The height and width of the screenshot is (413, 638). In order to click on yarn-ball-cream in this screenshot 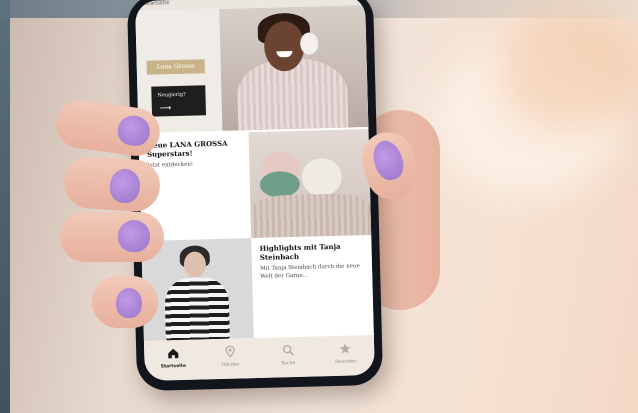, I will do `click(322, 177)`.